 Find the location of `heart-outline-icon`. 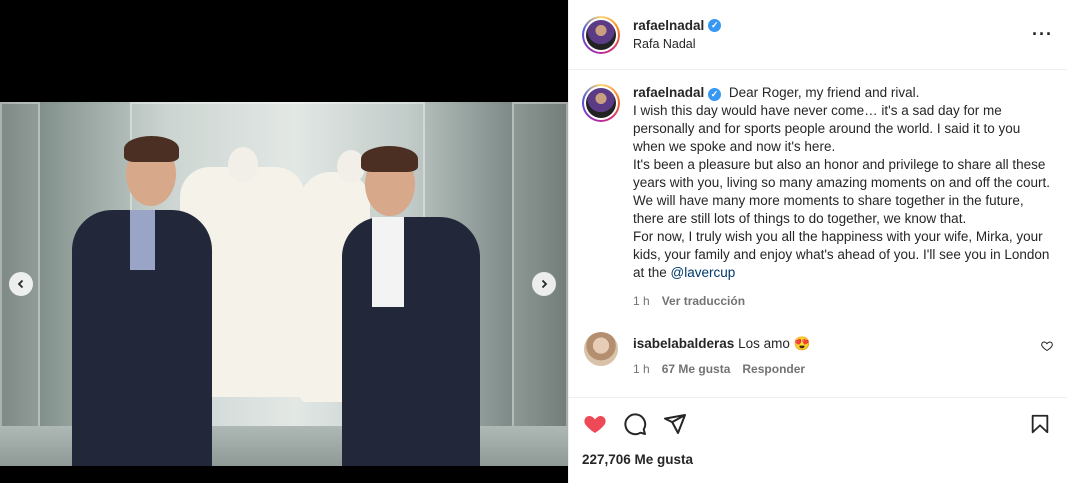

heart-outline-icon is located at coordinates (1047, 346).